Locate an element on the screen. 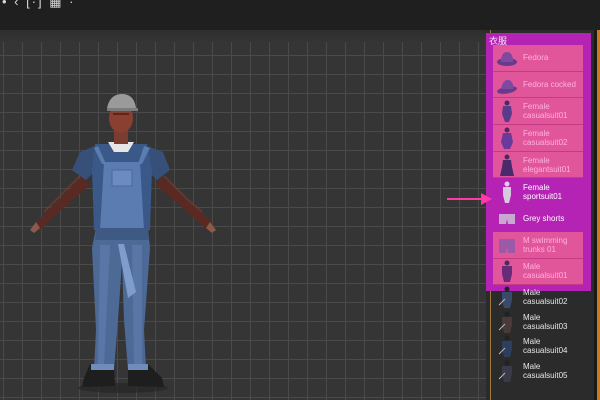 The width and height of the screenshot is (600, 400). item-label: Male casualsuit02 is located at coordinates (545, 297).